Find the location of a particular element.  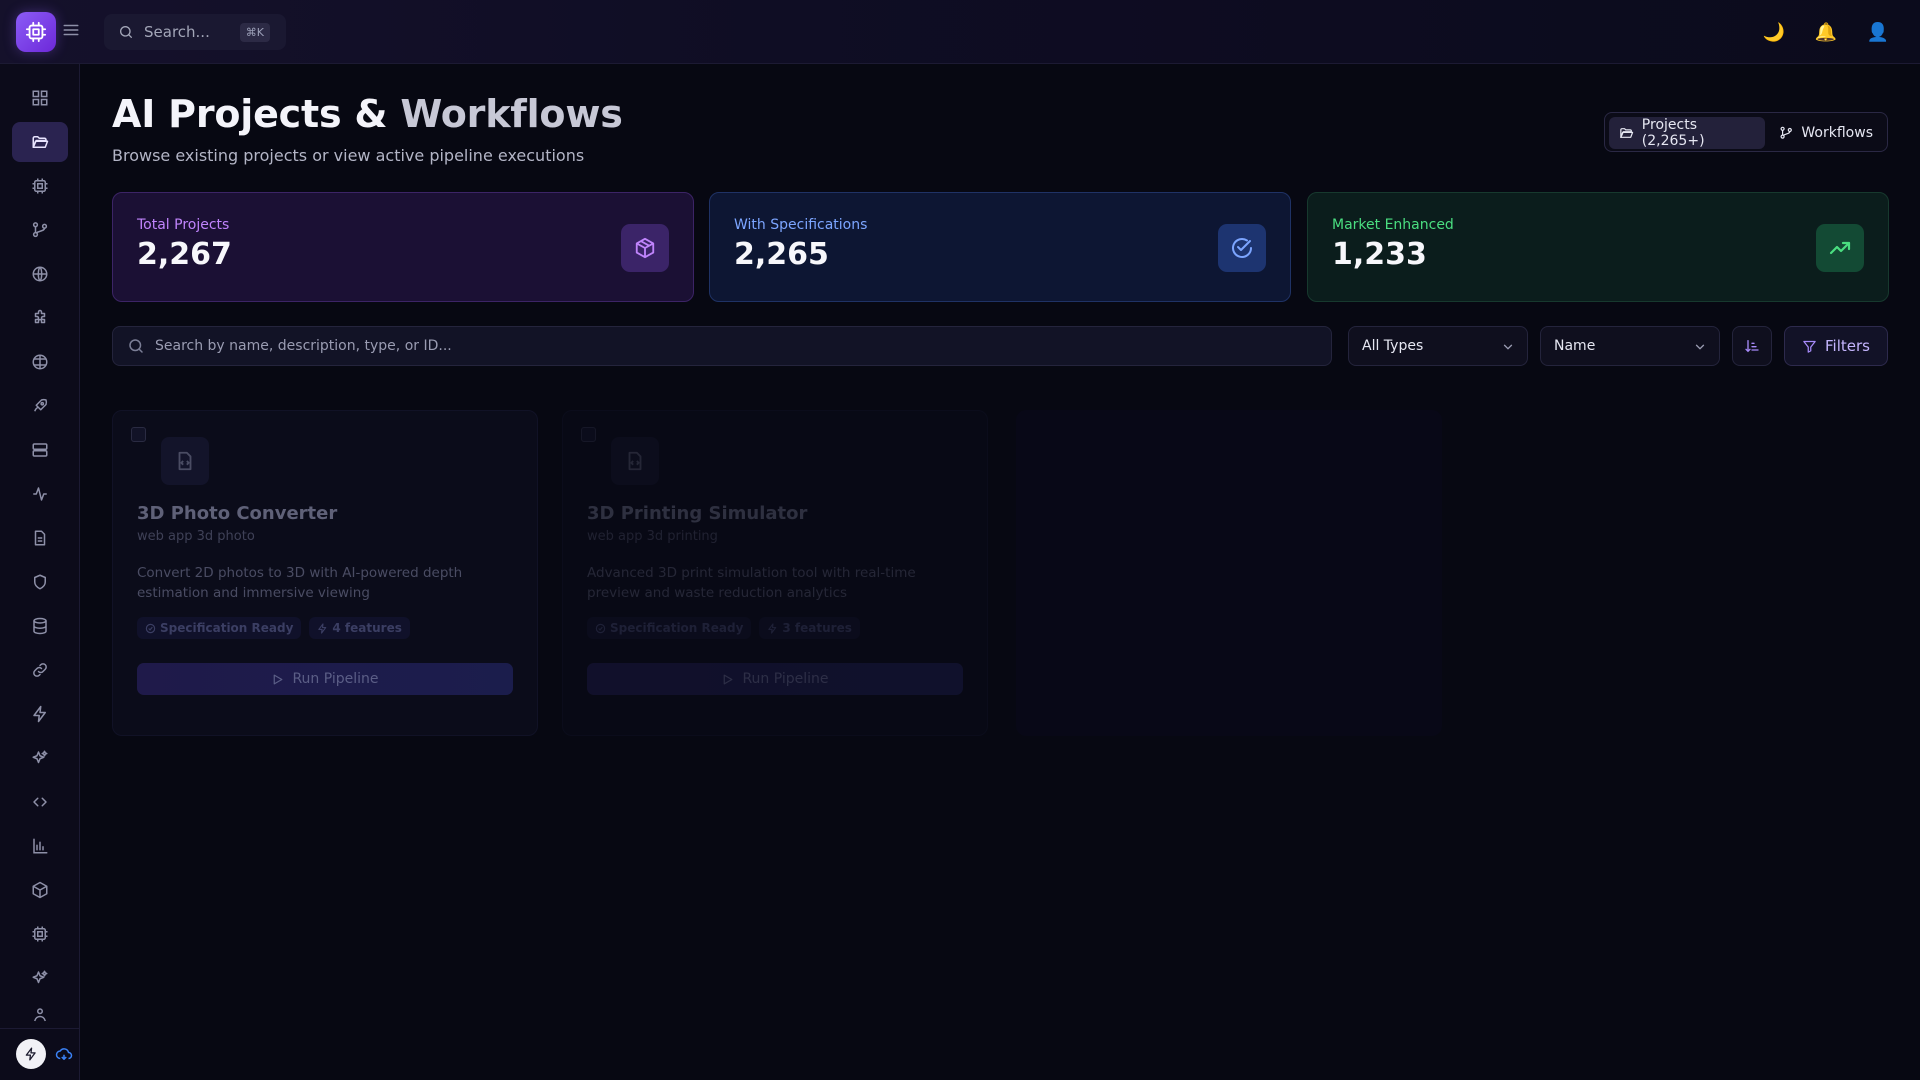

sidebar-item-activity is located at coordinates (40, 494).